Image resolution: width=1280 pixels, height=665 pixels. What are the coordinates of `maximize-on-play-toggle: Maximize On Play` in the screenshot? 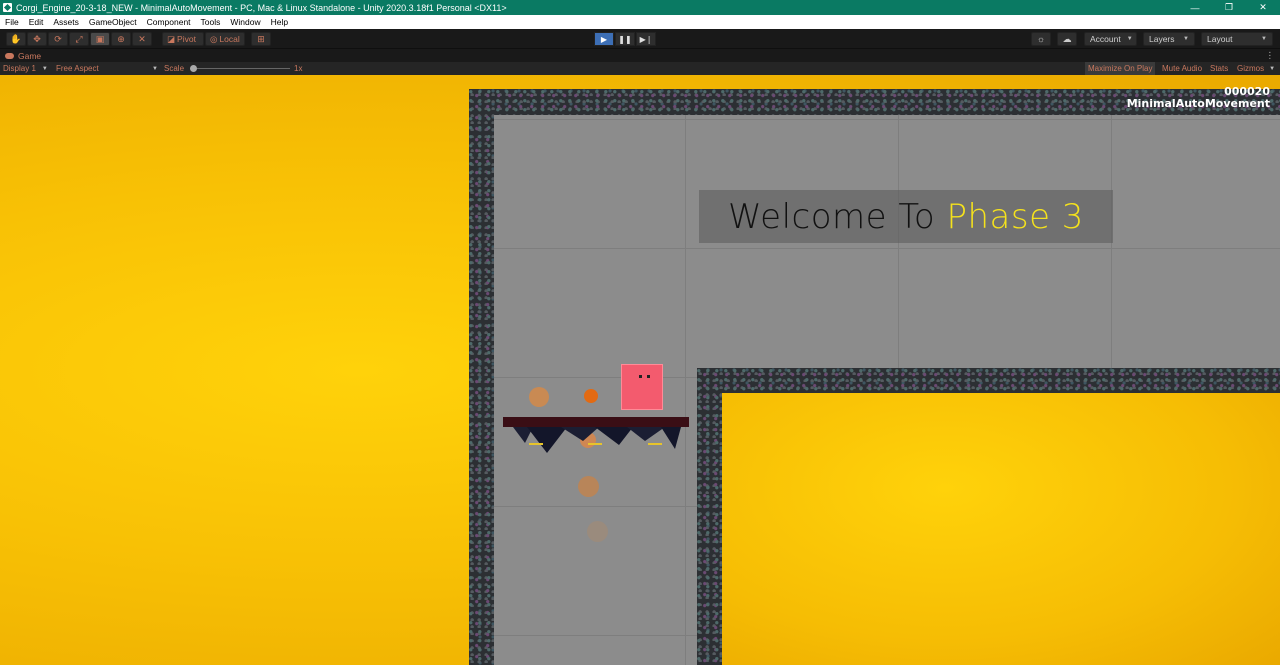 It's located at (1120, 68).